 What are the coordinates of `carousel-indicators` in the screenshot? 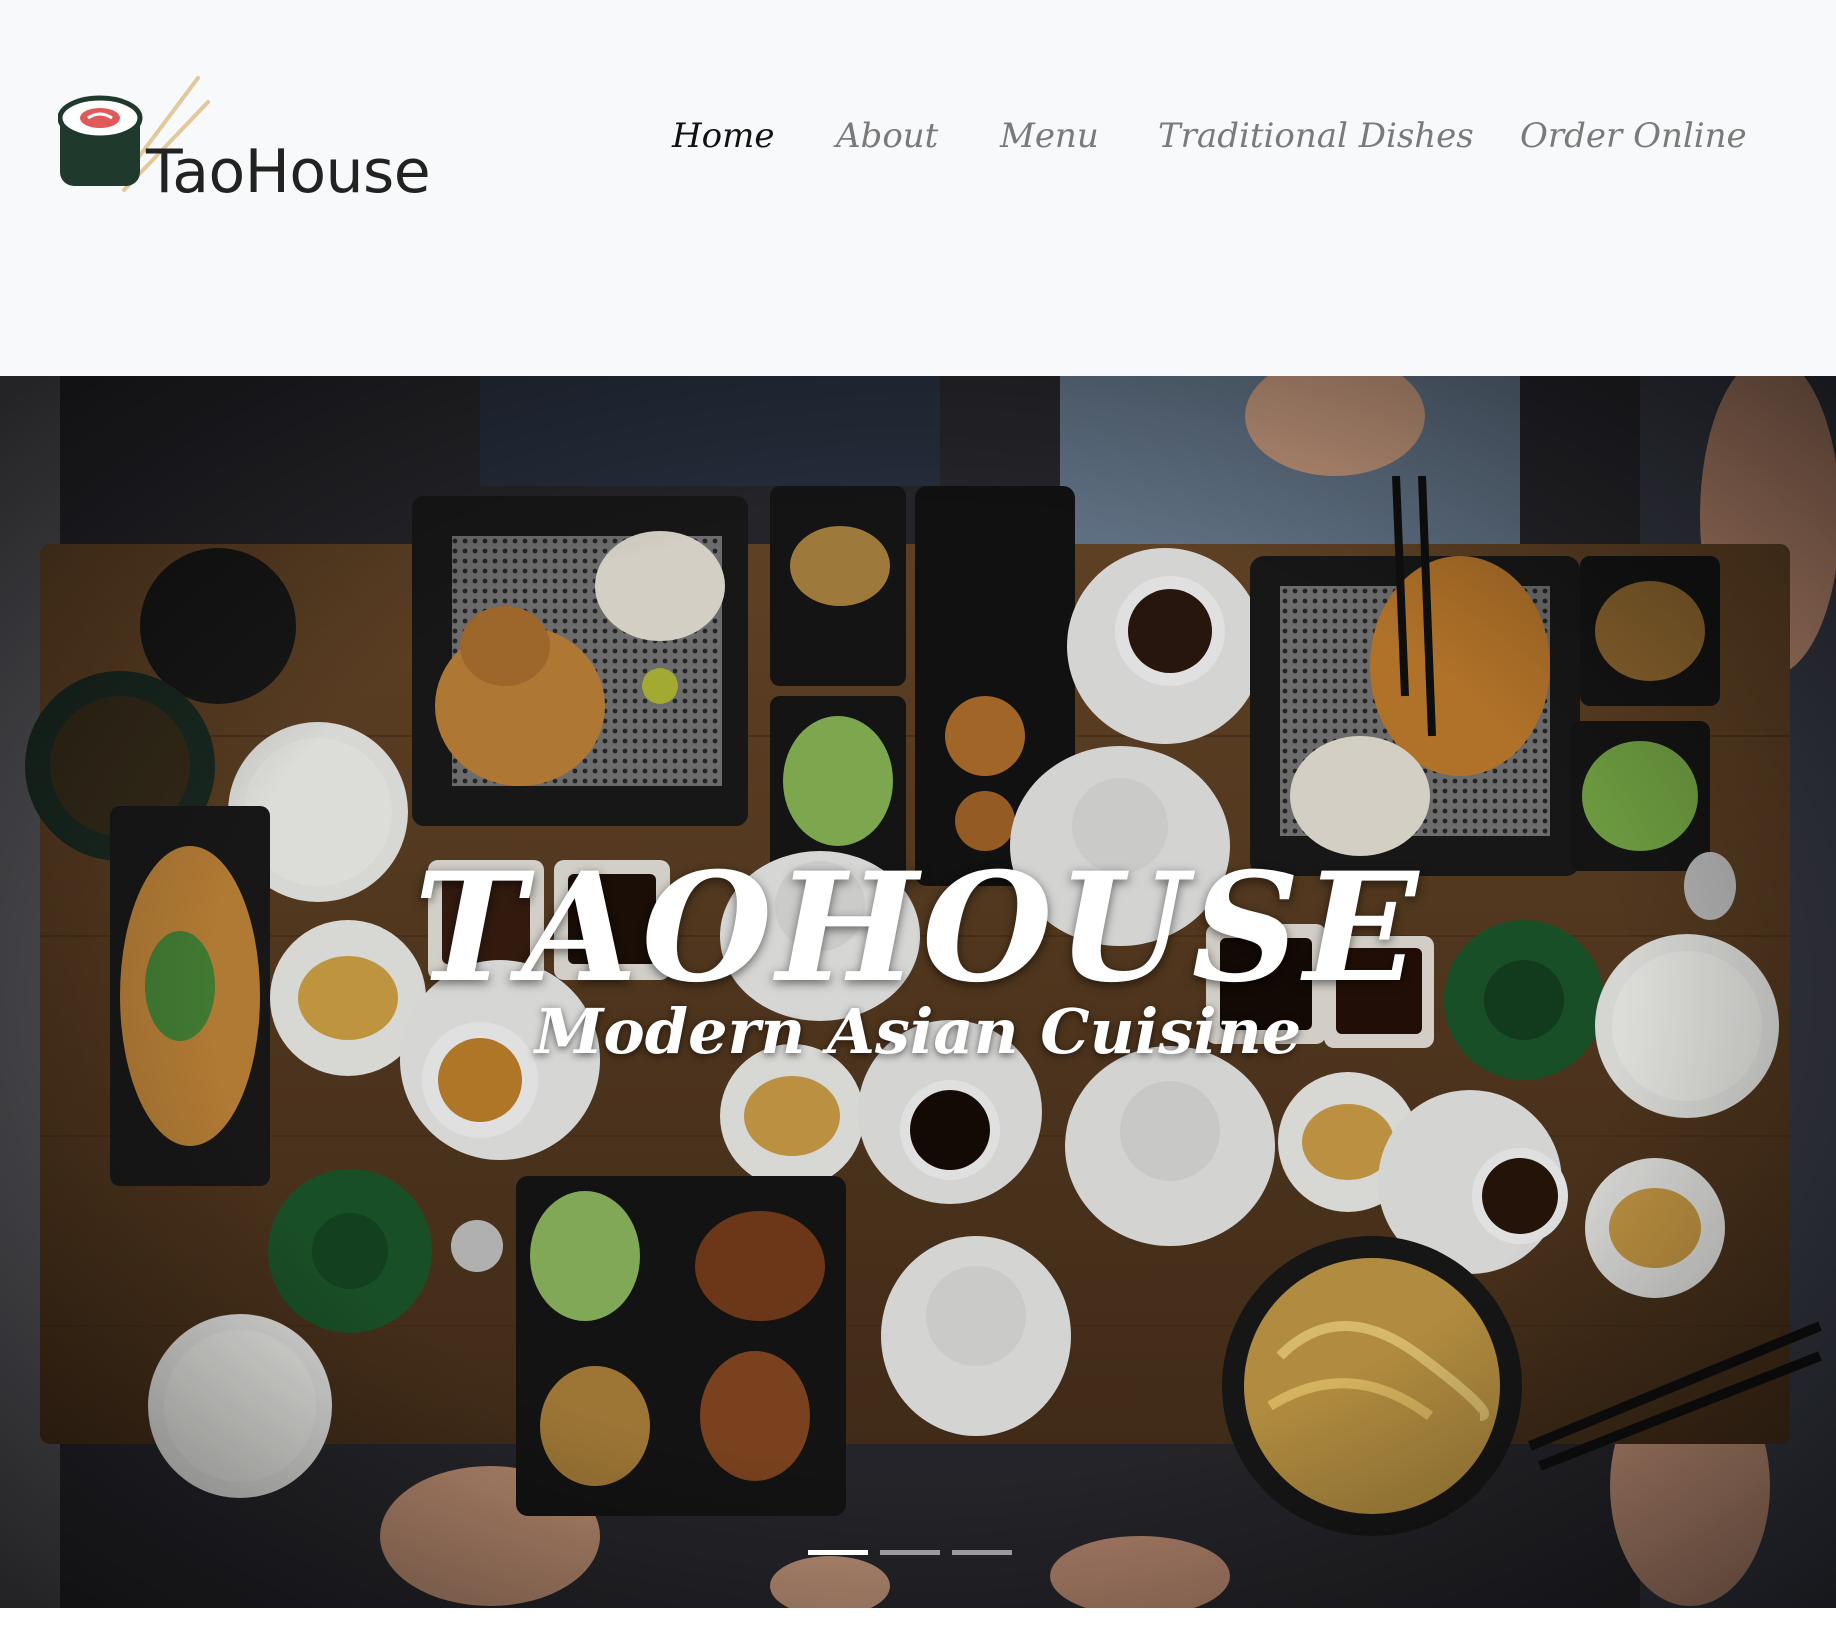 It's located at (910, 1553).